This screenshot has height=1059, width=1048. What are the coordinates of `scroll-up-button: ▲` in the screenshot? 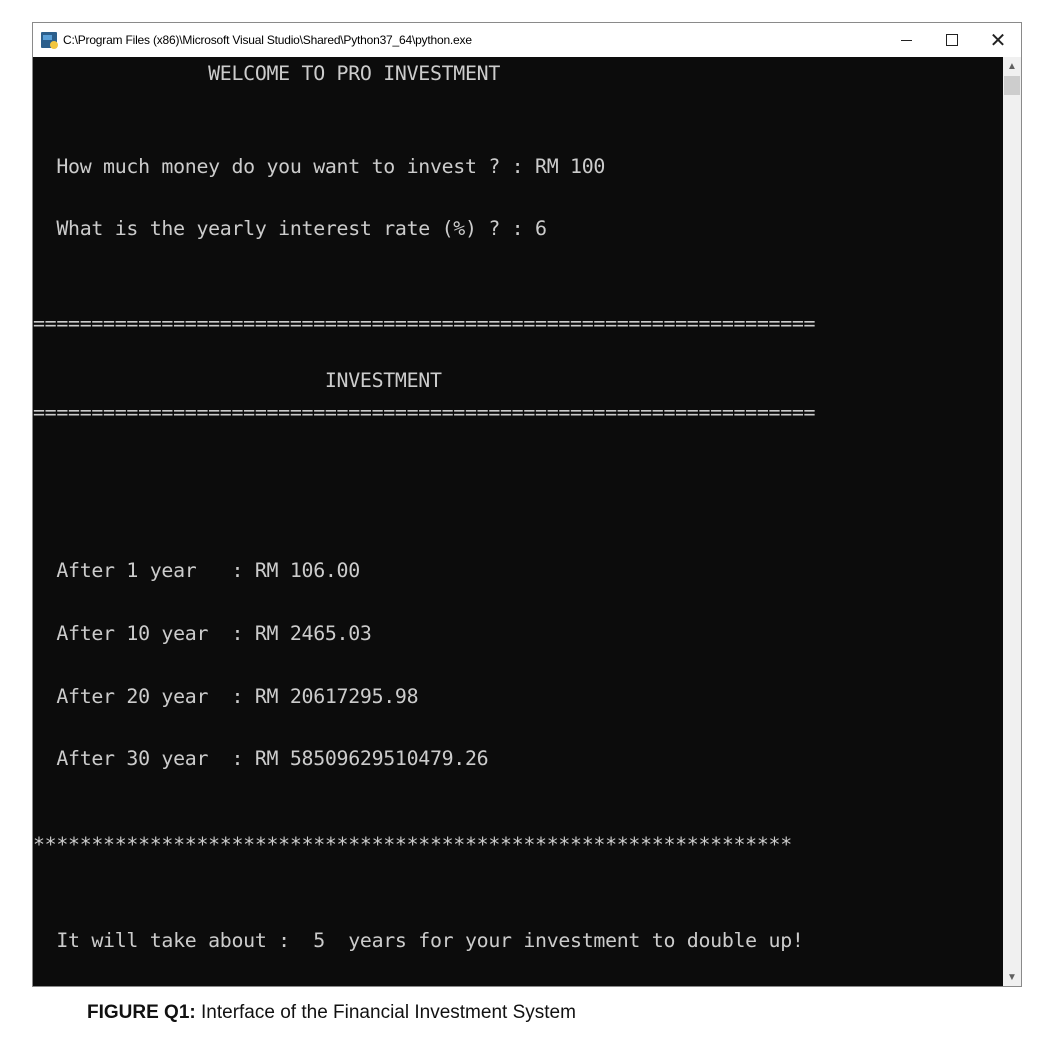 It's located at (1012, 66).